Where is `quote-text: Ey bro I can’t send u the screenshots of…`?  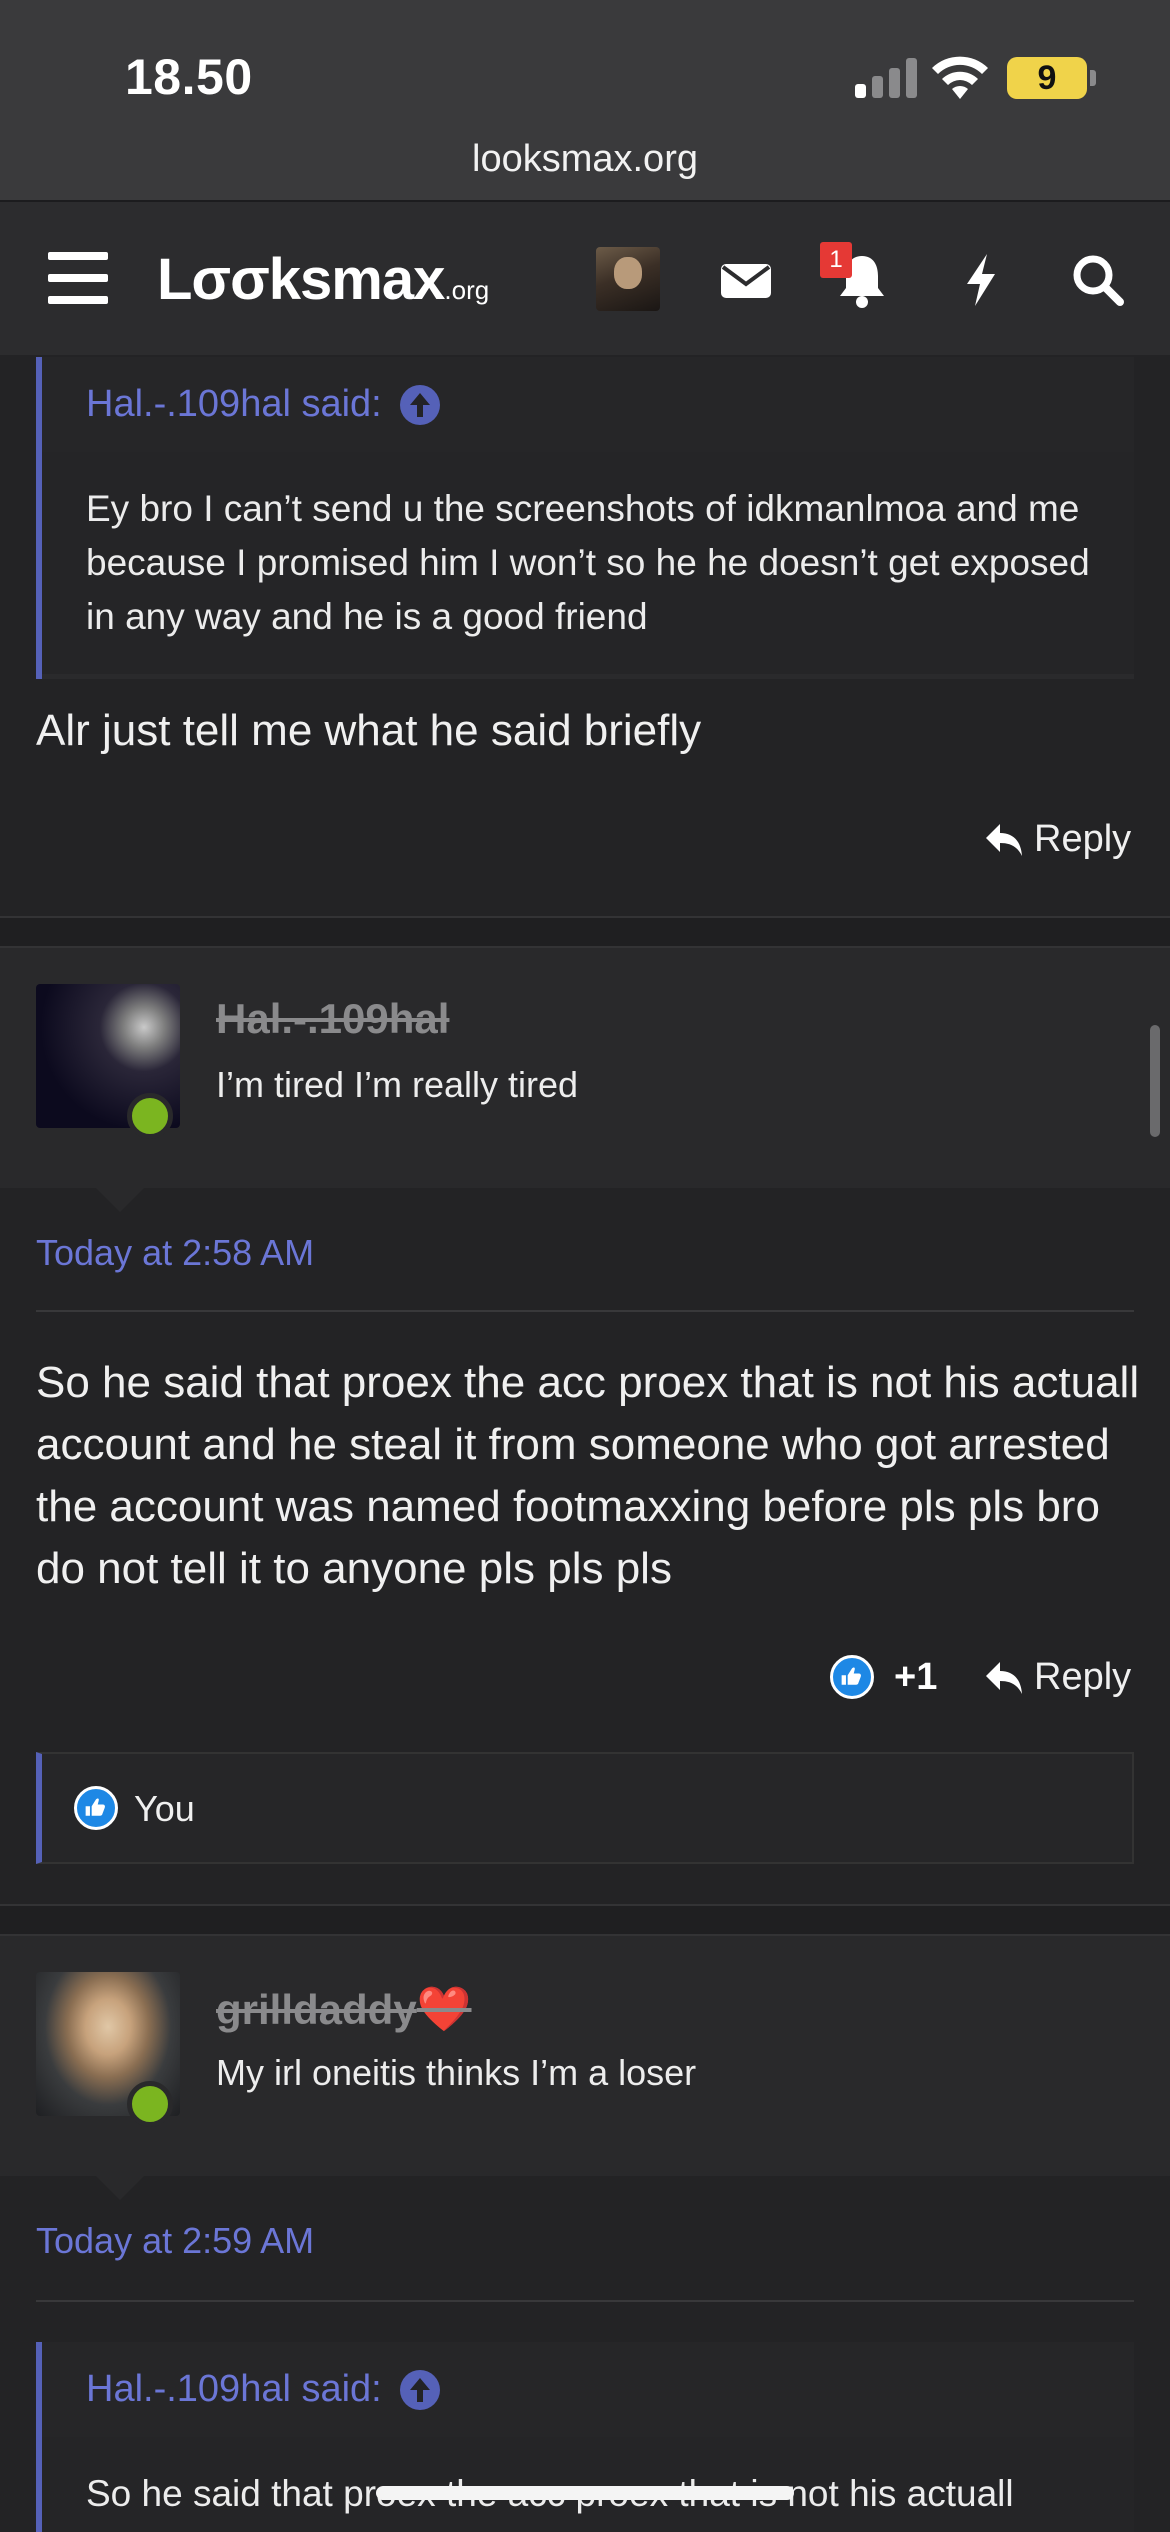
quote-text: Ey bro I can’t send u the screenshots of… is located at coordinates (588, 563).